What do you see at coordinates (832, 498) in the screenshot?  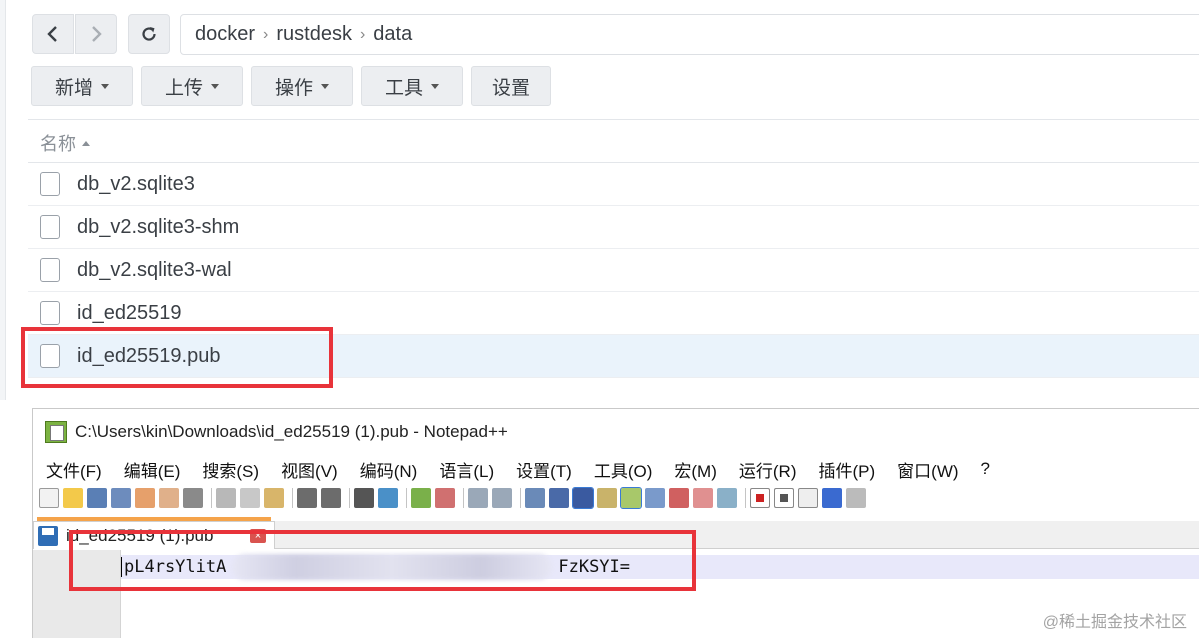 I see `run-multiple-macro-icon` at bounding box center [832, 498].